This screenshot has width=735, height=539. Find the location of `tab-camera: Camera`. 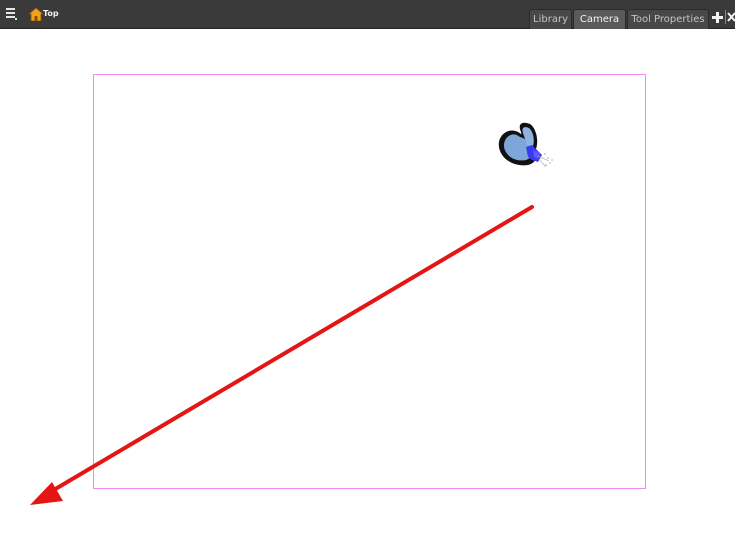

tab-camera: Camera is located at coordinates (599, 19).